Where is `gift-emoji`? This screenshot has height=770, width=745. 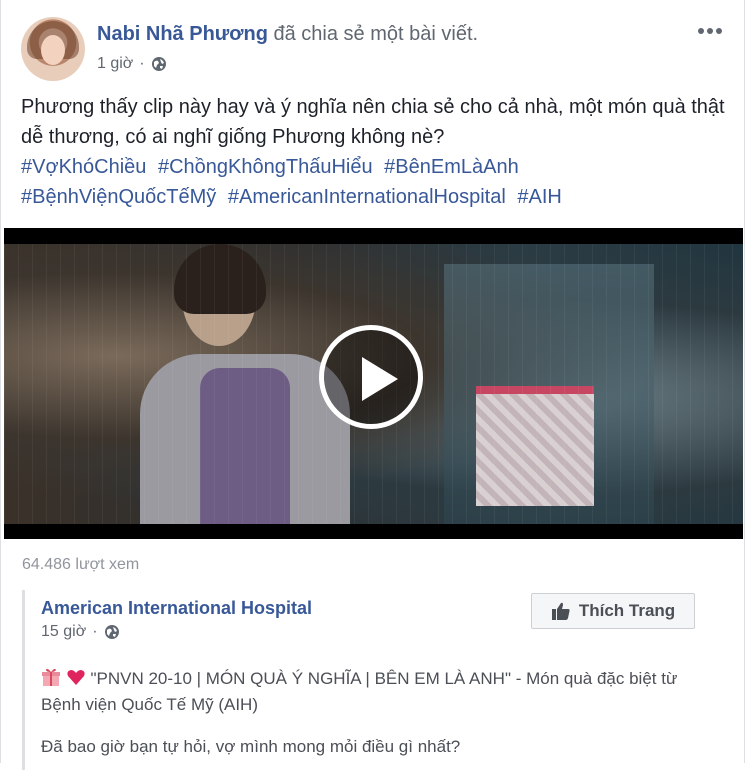 gift-emoji is located at coordinates (51, 677).